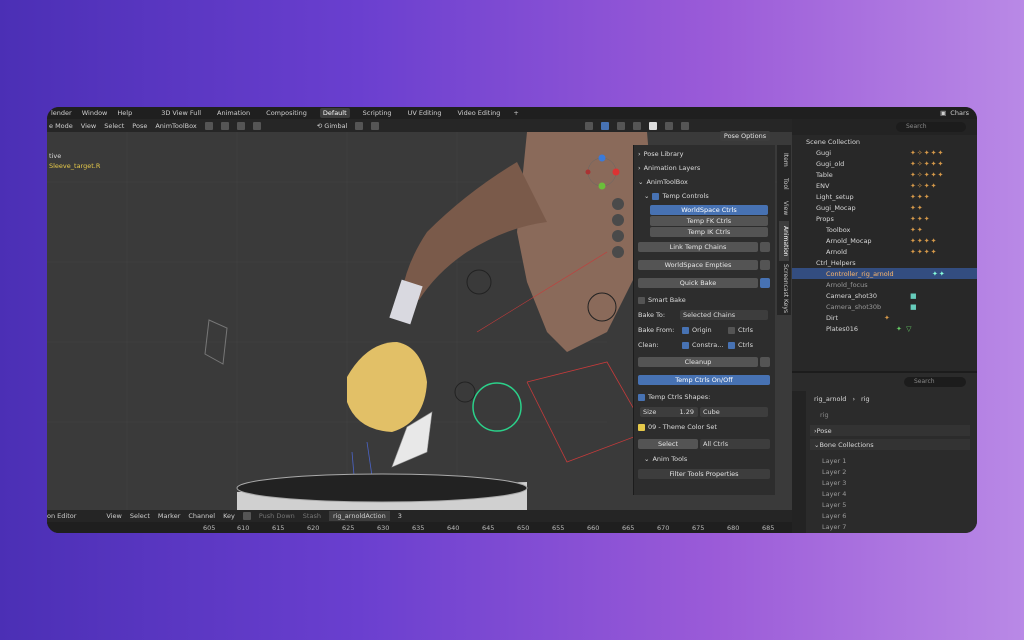 The height and width of the screenshot is (640, 1024). Describe the element at coordinates (621, 125) in the screenshot. I see `xray-icon` at that location.